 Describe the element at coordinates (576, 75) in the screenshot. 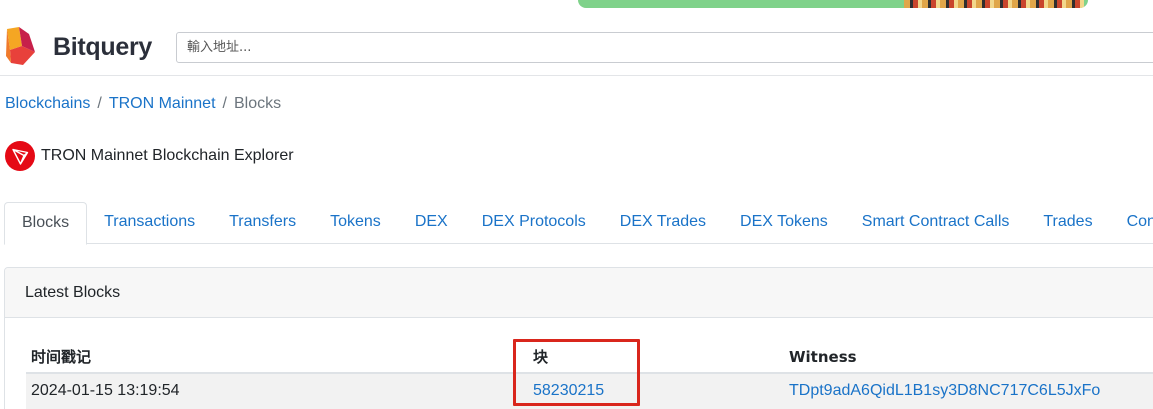

I see `header-divider` at that location.